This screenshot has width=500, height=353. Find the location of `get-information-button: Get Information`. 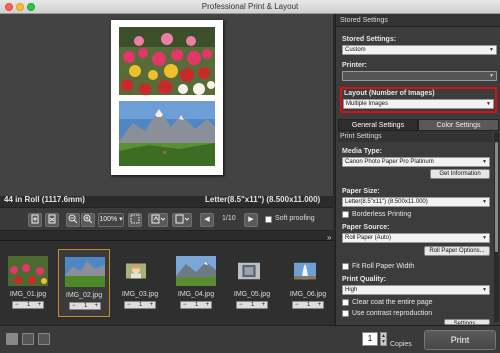

get-information-button: Get Information is located at coordinates (460, 174).